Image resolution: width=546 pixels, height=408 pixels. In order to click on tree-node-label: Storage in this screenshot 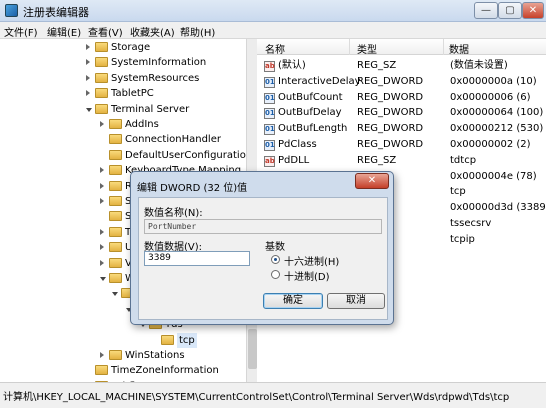, I will do `click(131, 47)`.